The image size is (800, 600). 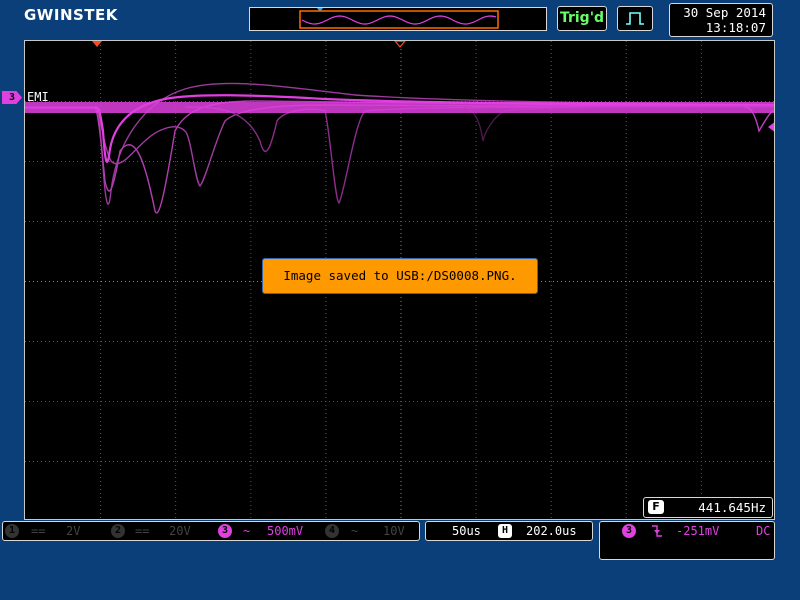 What do you see at coordinates (657, 533) in the screenshot?
I see `falling-edge-icon` at bounding box center [657, 533].